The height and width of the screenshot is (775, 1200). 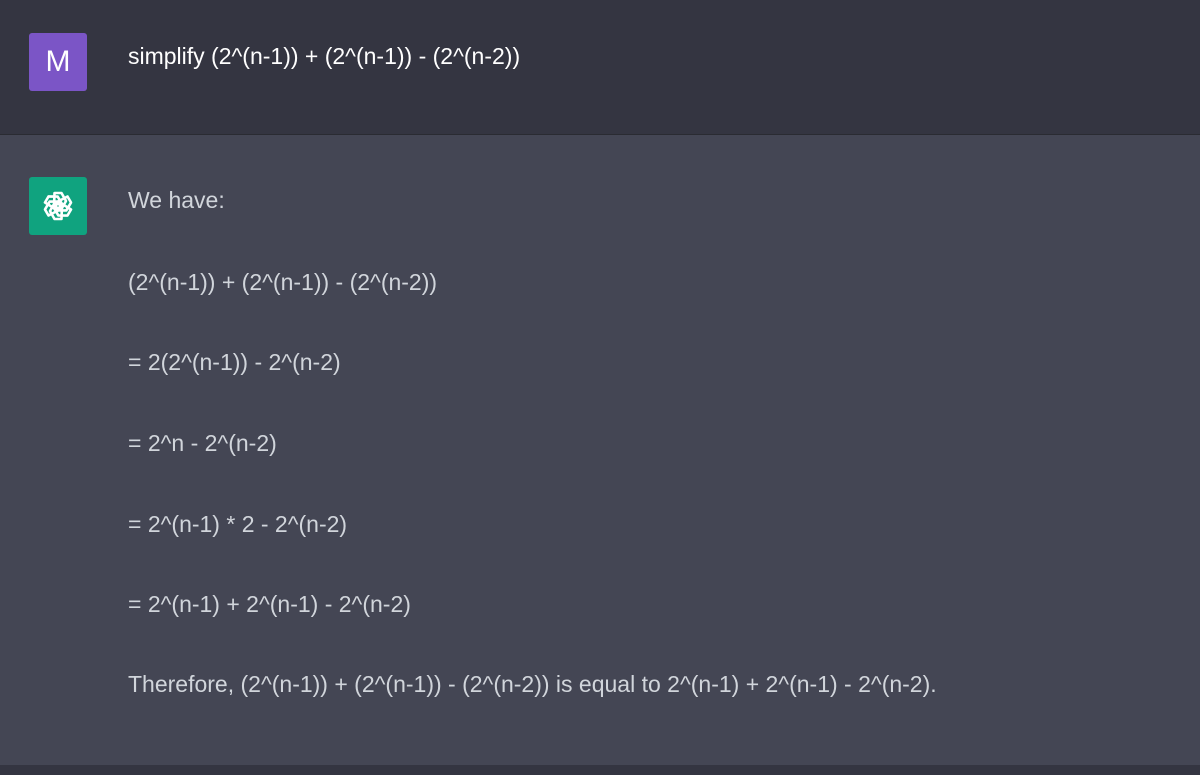 I want to click on user-avatar: M, so click(x=58, y=62).